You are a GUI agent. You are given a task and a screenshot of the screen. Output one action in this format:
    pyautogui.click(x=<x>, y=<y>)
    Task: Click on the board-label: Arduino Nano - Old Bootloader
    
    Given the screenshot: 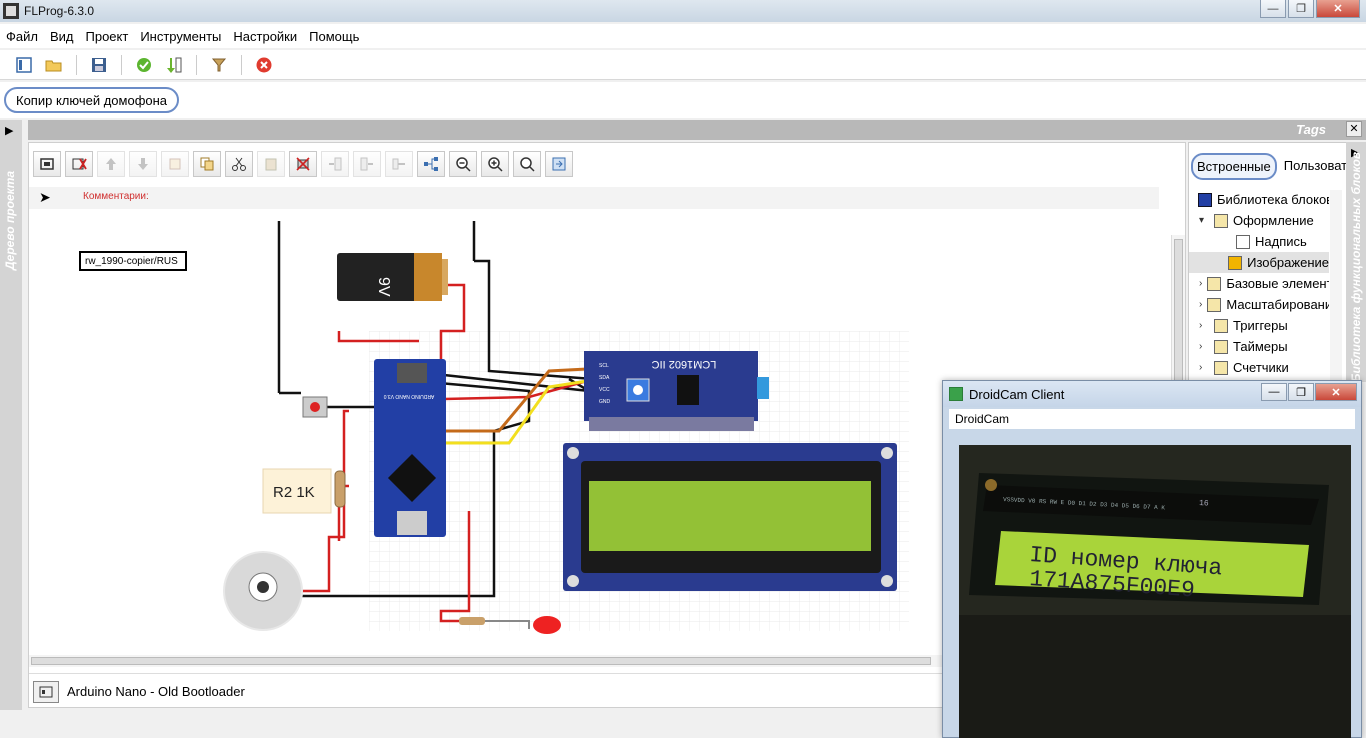 What is the action you would take?
    pyautogui.click(x=156, y=691)
    